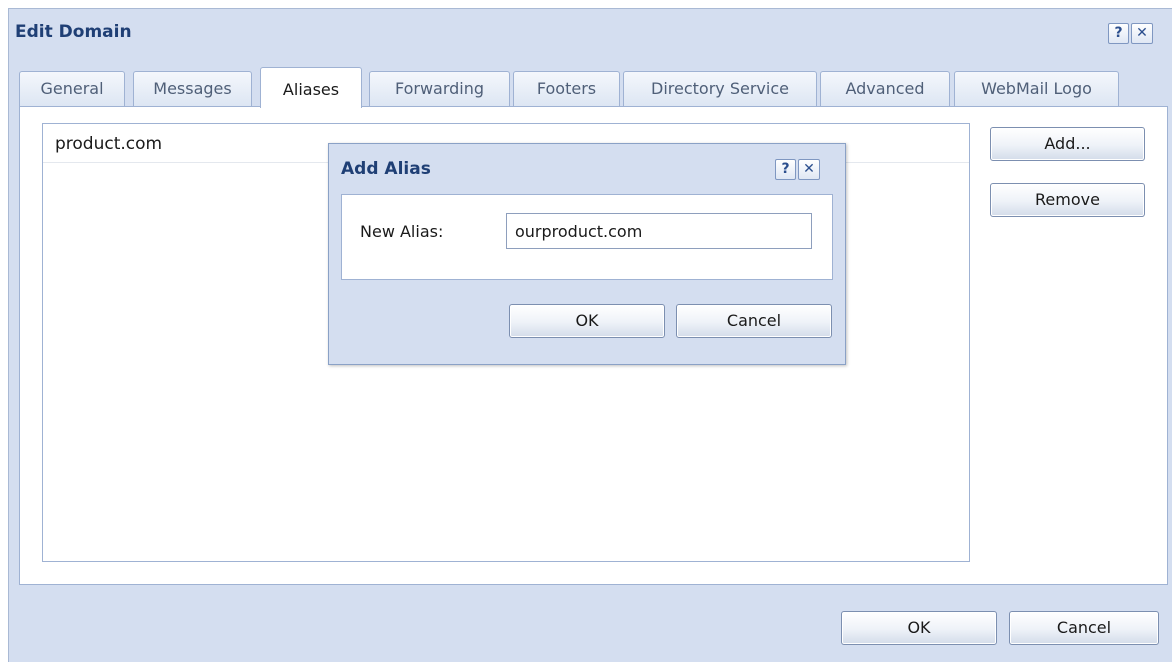  I want to click on ok-button: OK, so click(919, 628).